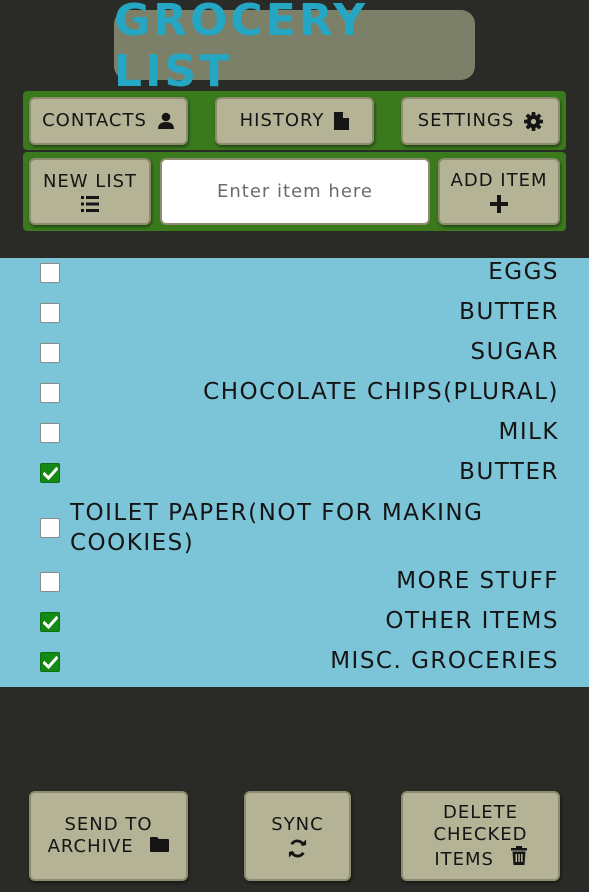 This screenshot has height=892, width=589. I want to click on file-icon, so click(342, 121).